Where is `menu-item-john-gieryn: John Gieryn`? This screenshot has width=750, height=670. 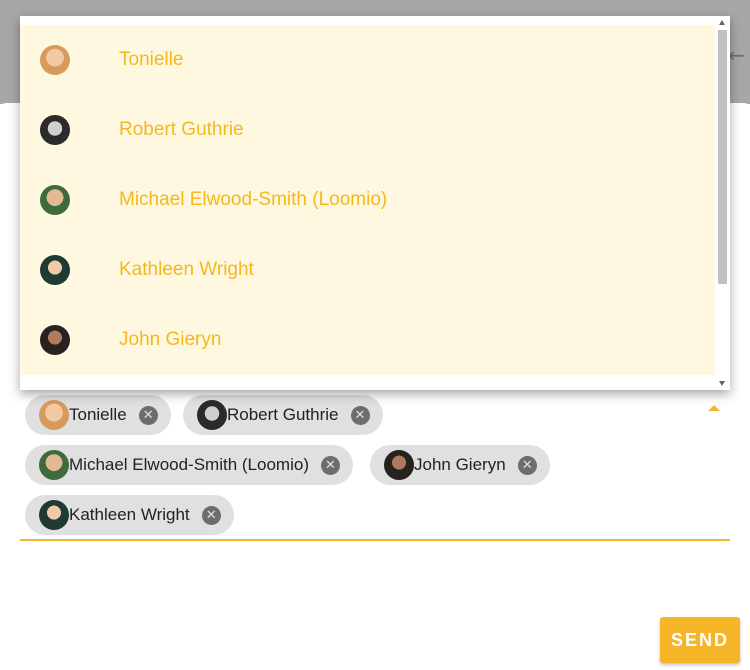 menu-item-john-gieryn: John Gieryn is located at coordinates (367, 340).